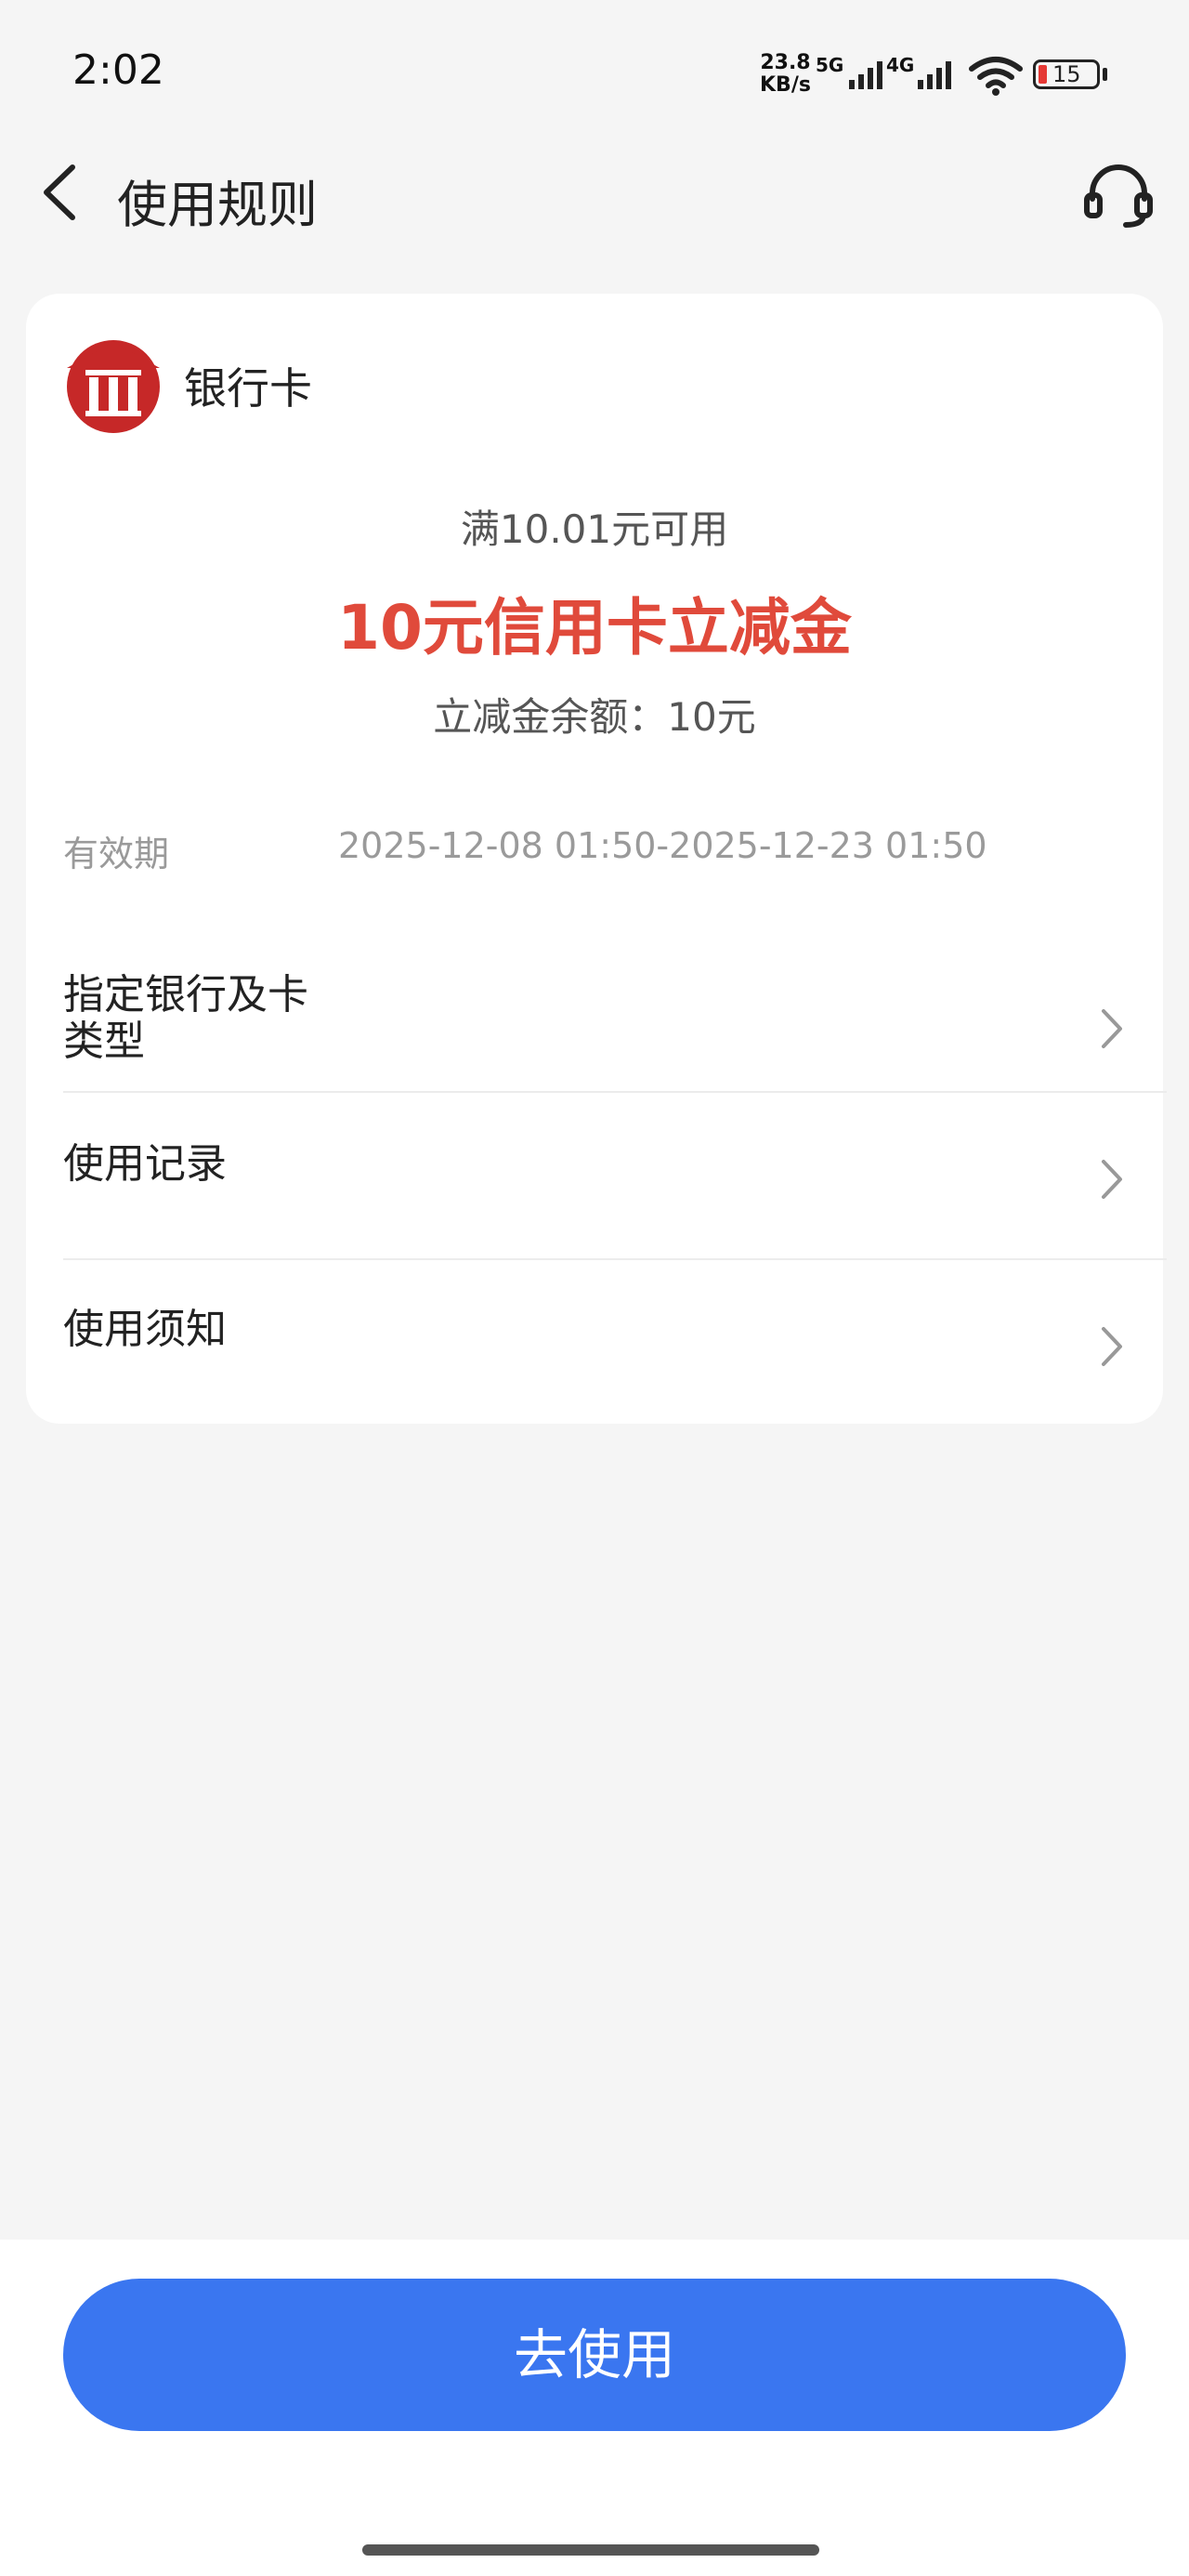 This screenshot has width=1189, height=2576. I want to click on coupon-threshold: 满10.01元可用, so click(594, 529).